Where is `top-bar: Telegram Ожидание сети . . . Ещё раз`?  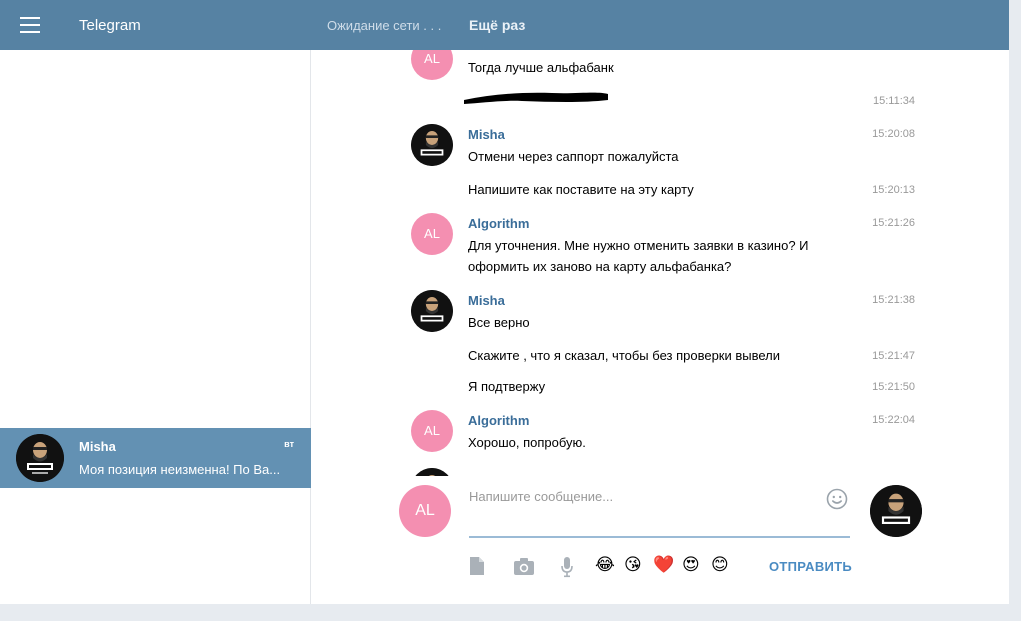 top-bar: Telegram Ожидание сети . . . Ещё раз is located at coordinates (504, 25).